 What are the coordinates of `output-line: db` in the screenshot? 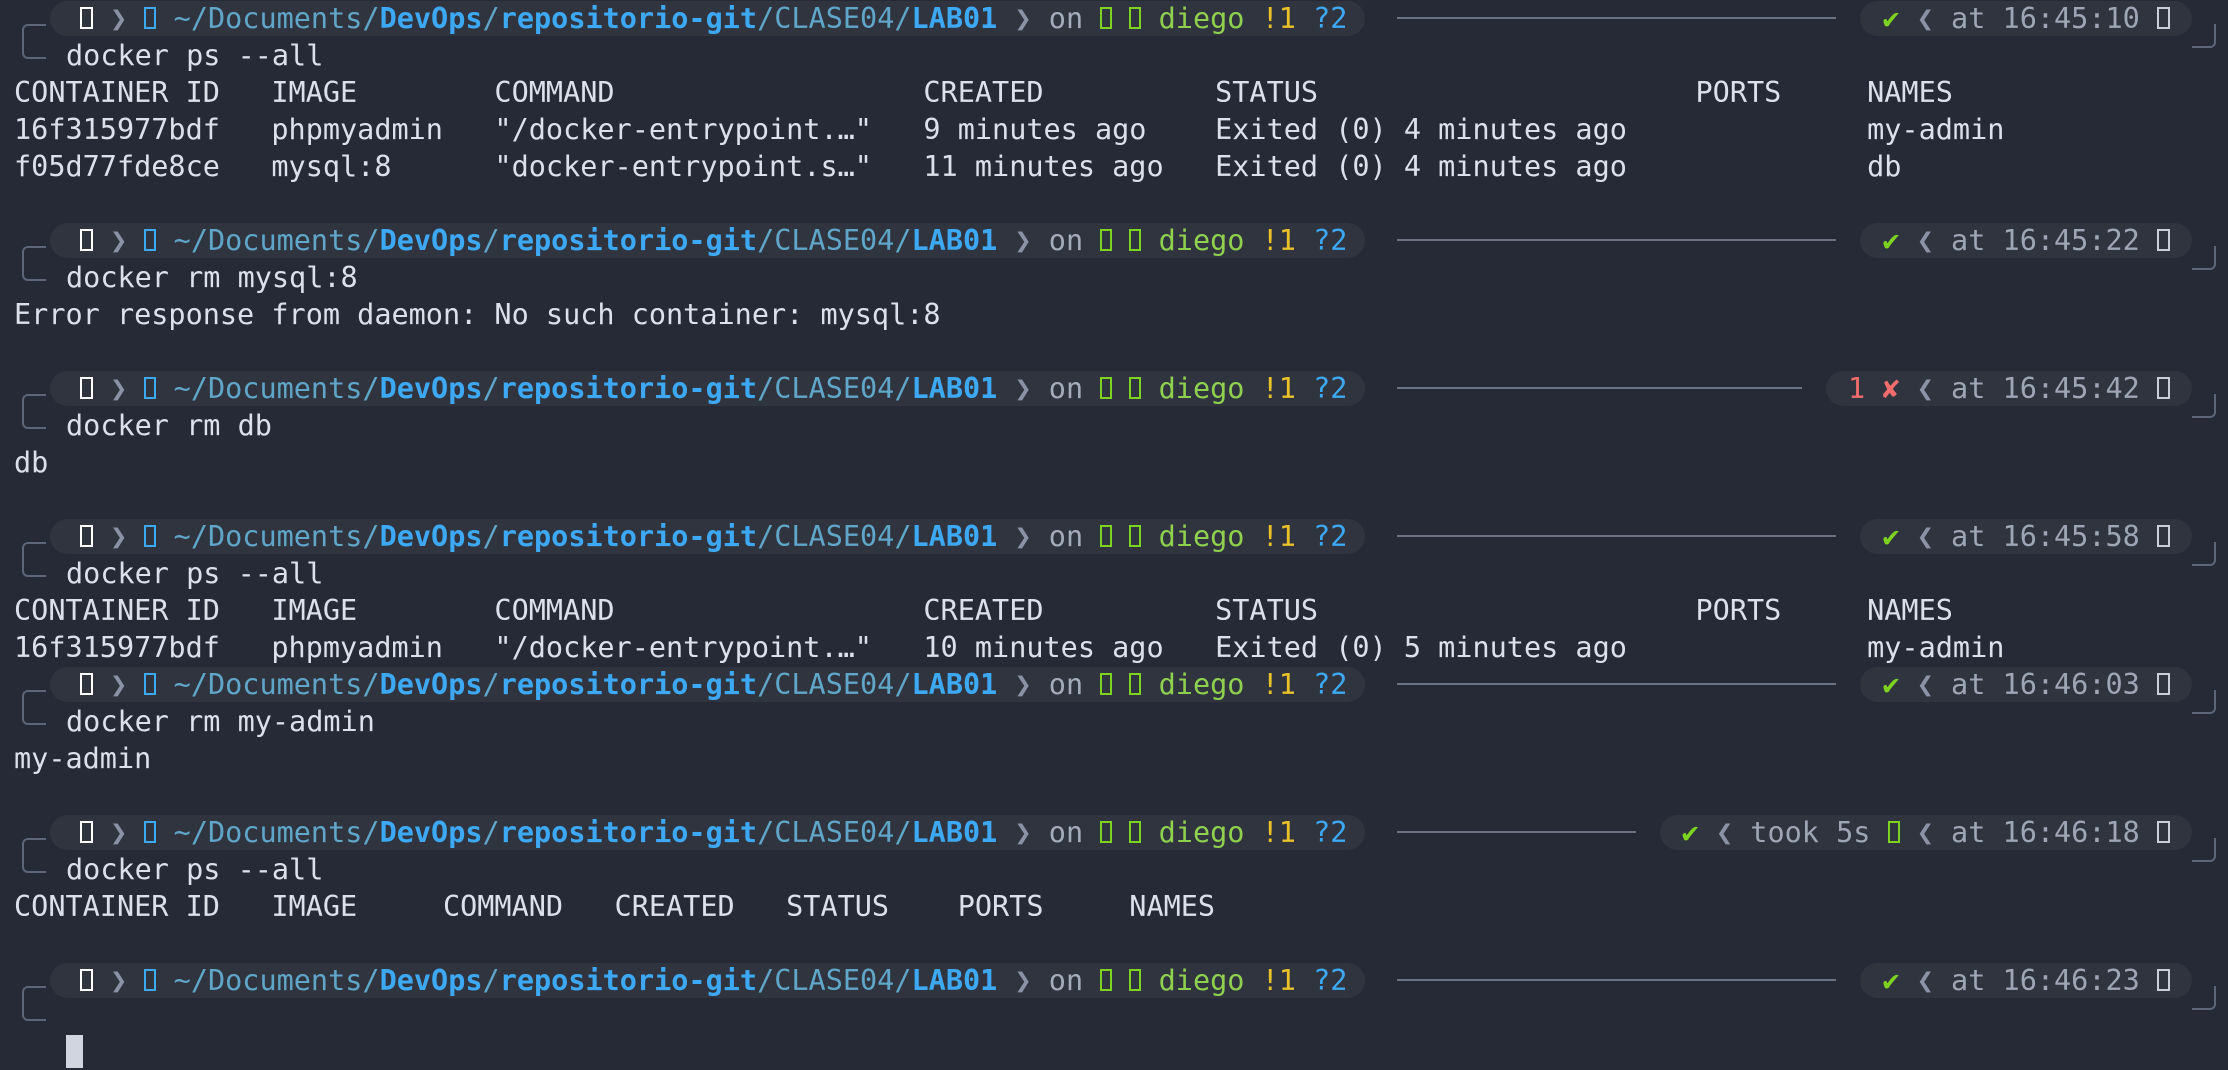 It's located at (31, 462).